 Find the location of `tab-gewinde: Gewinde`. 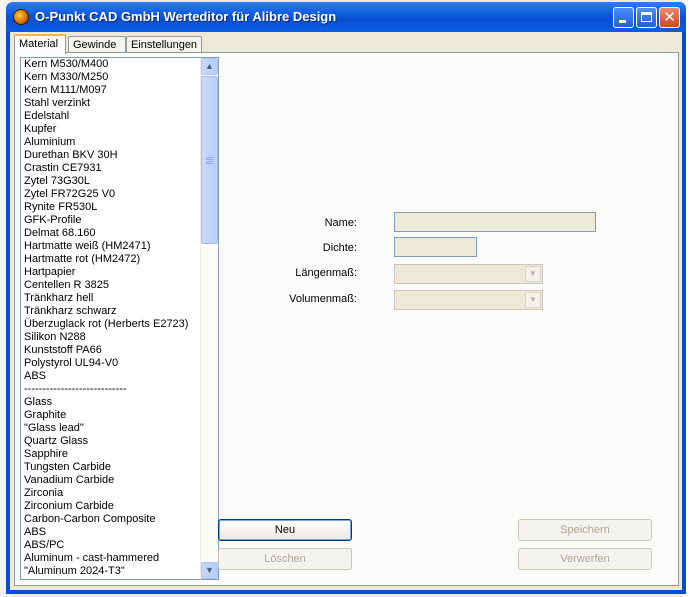

tab-gewinde: Gewinde is located at coordinates (97, 44).